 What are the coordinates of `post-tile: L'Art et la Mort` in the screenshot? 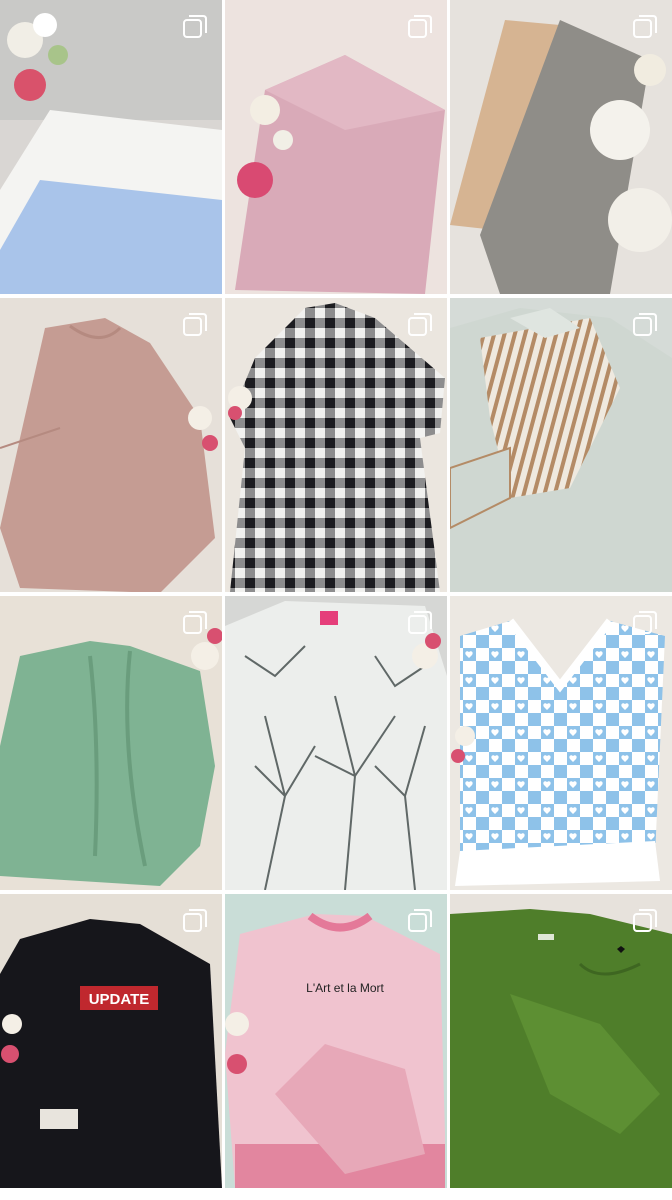 It's located at (336, 1041).